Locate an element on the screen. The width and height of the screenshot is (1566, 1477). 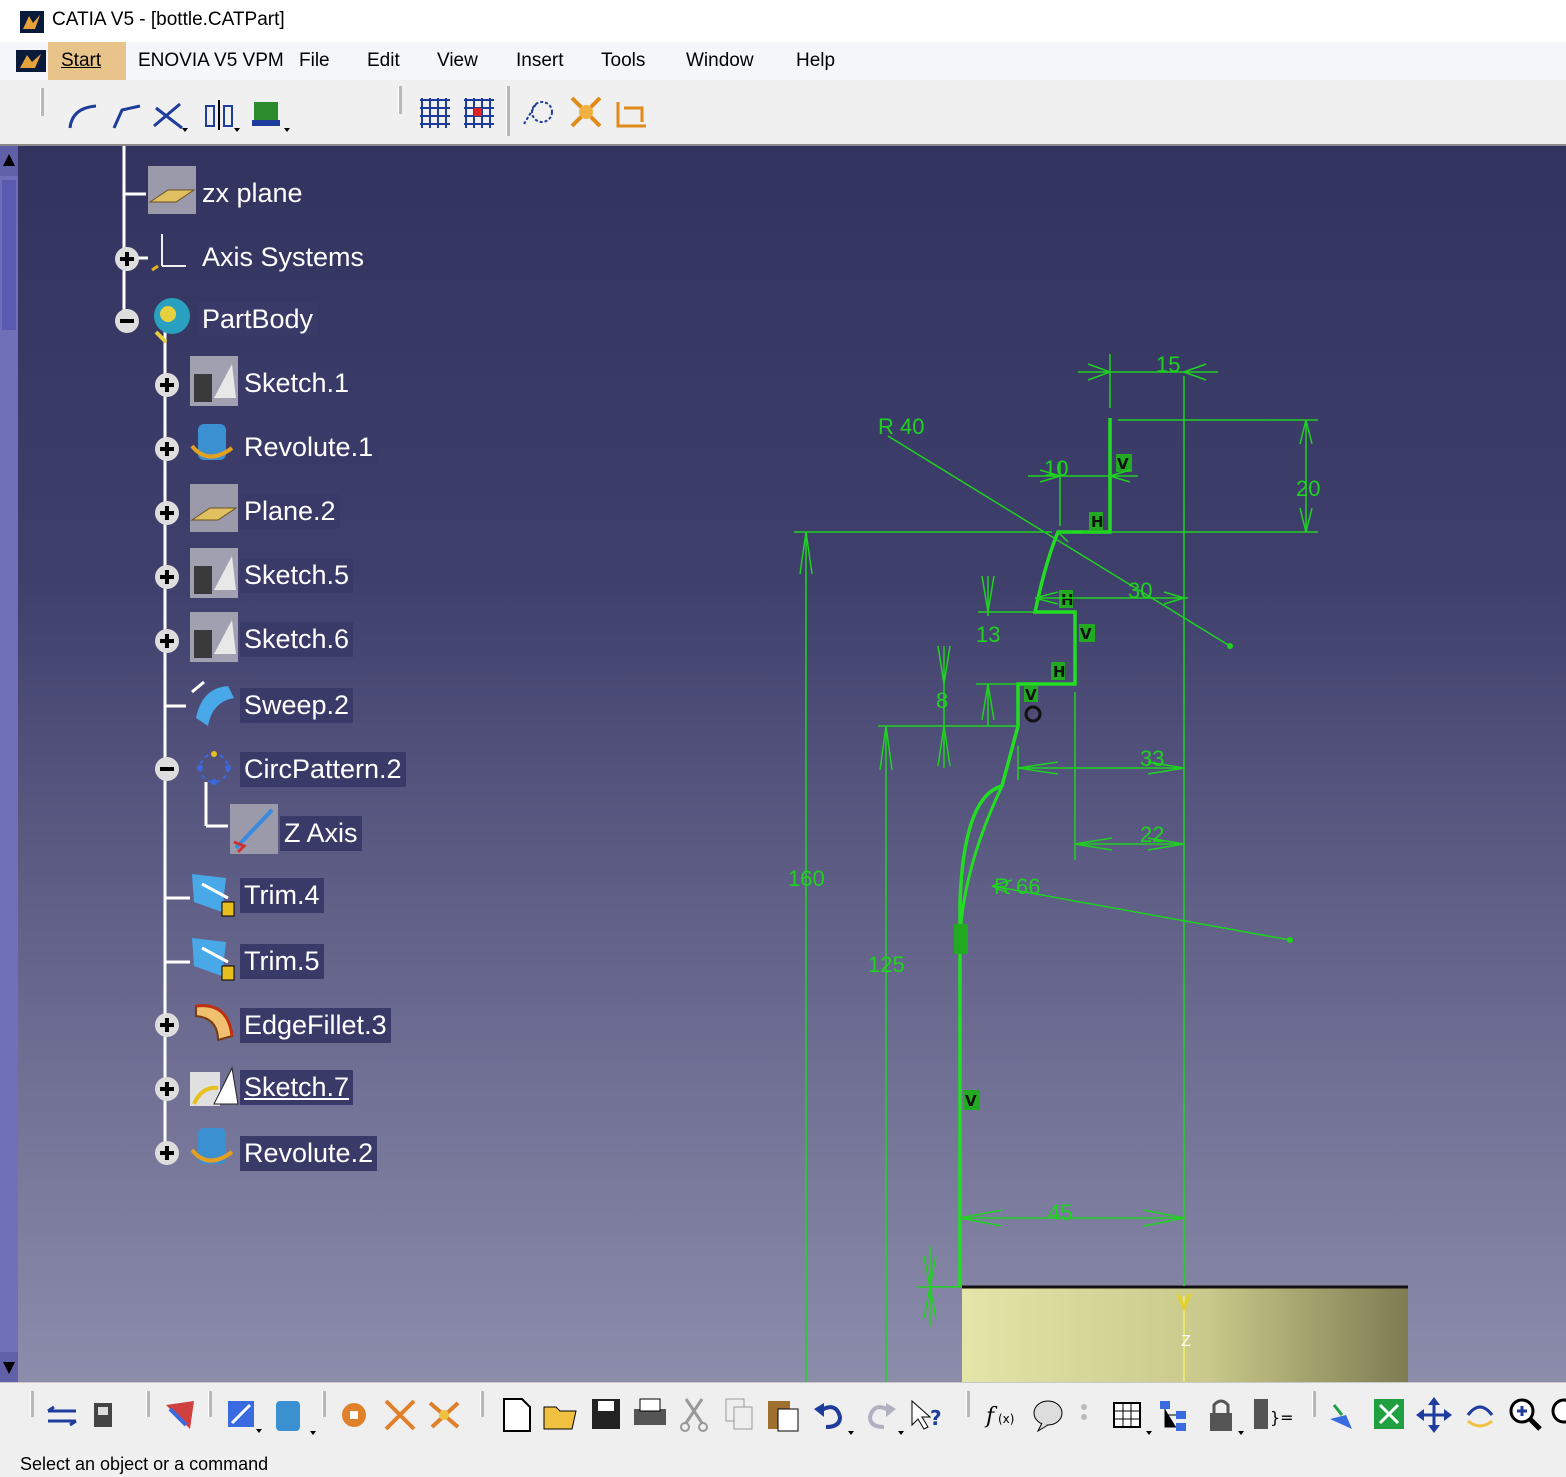
edge-fillet-icon is located at coordinates (214, 1022).